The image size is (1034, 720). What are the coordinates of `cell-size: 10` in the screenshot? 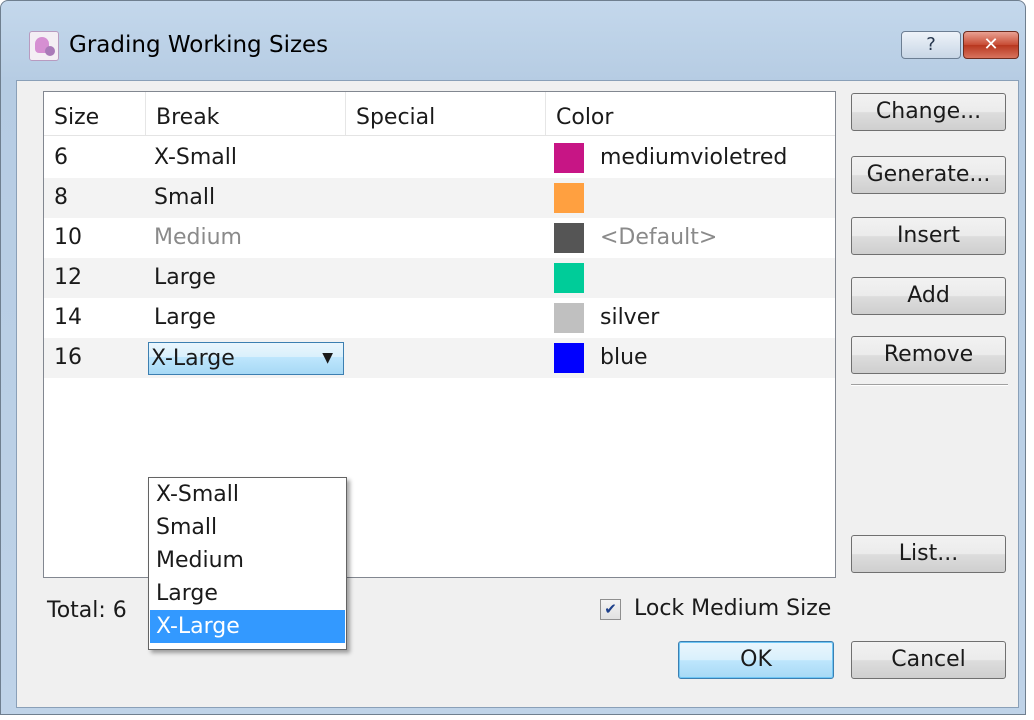 It's located at (68, 237).